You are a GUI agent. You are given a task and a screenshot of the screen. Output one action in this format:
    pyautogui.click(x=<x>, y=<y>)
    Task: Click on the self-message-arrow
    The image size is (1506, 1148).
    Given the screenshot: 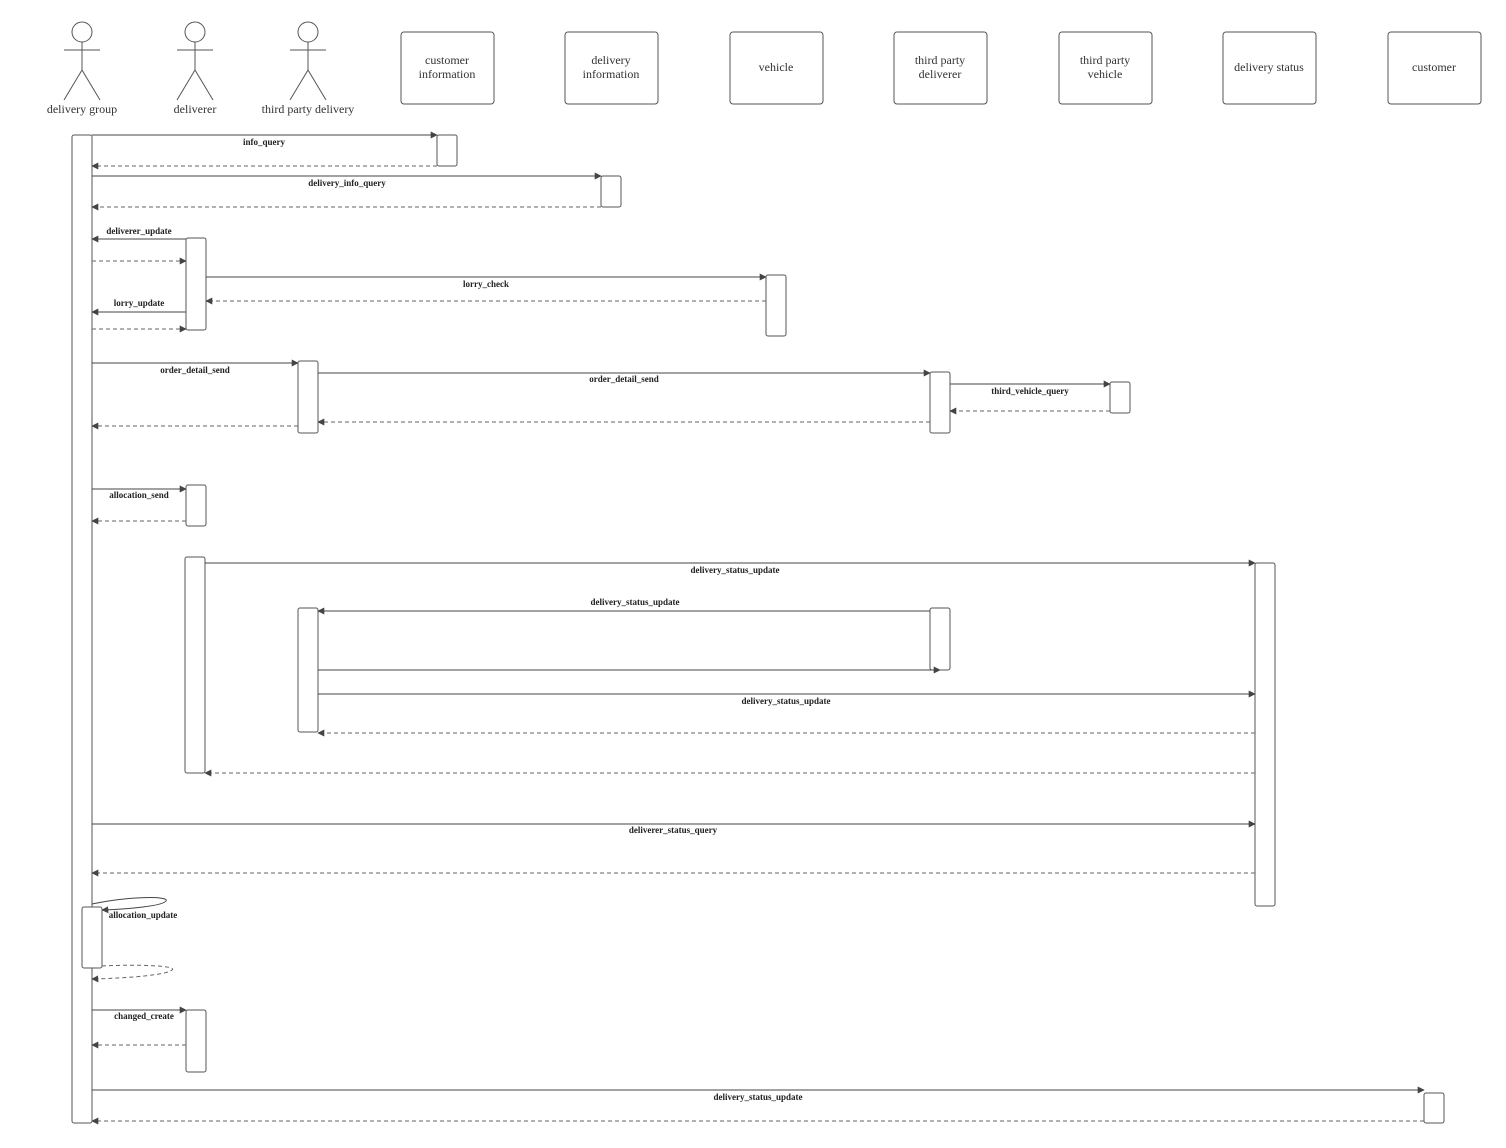 What is the action you would take?
    pyautogui.click(x=129, y=905)
    